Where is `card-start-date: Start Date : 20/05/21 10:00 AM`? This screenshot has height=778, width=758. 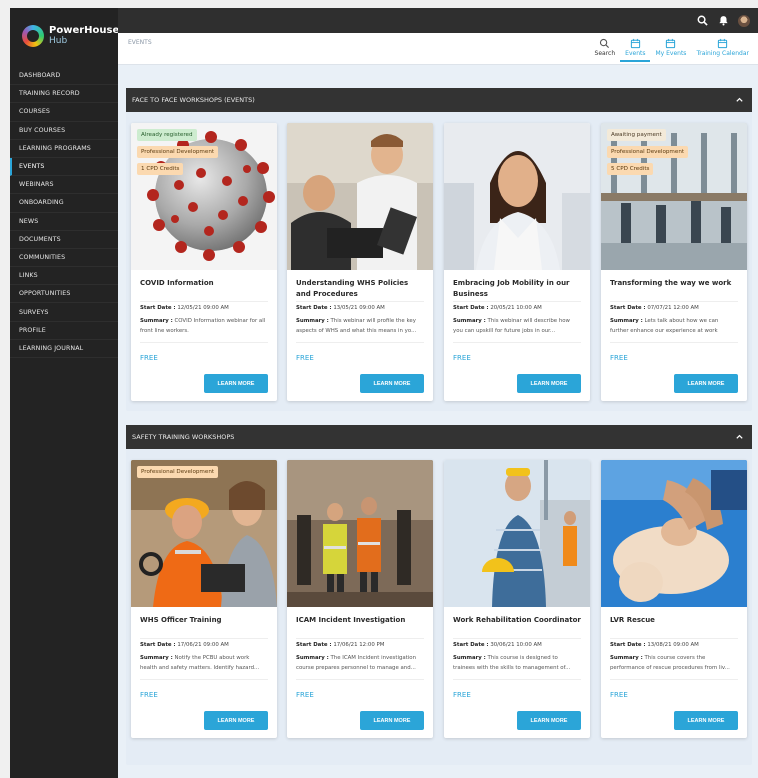
card-start-date: Start Date : 20/05/21 10:00 AM is located at coordinates (497, 308).